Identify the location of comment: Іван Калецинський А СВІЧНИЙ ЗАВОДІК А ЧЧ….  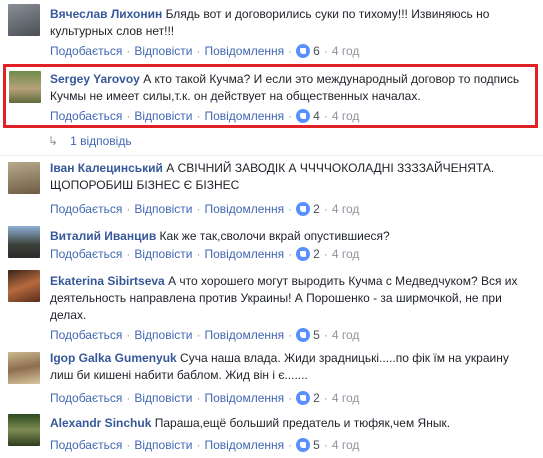
(271, 190).